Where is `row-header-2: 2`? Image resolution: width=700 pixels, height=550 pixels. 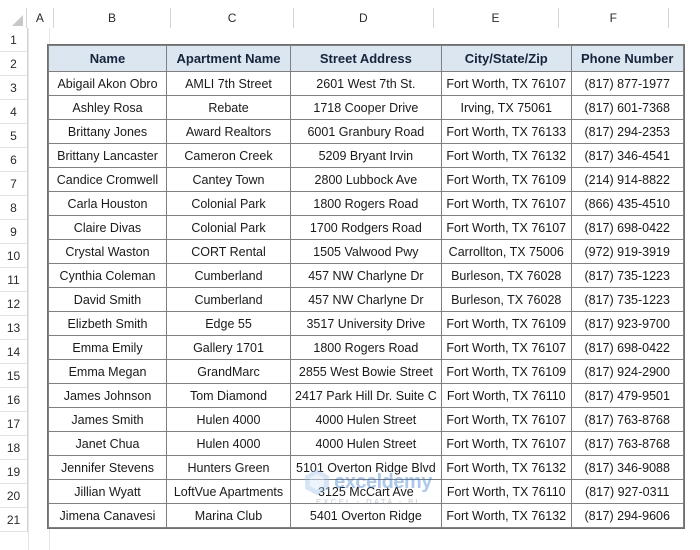
row-header-2: 2 is located at coordinates (13, 64).